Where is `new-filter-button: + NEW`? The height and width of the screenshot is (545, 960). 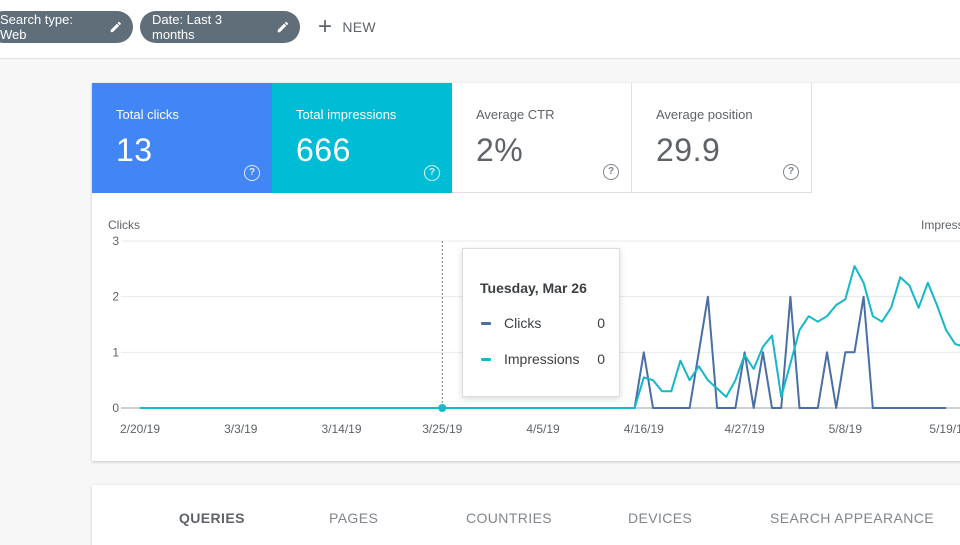 new-filter-button: + NEW is located at coordinates (347, 27).